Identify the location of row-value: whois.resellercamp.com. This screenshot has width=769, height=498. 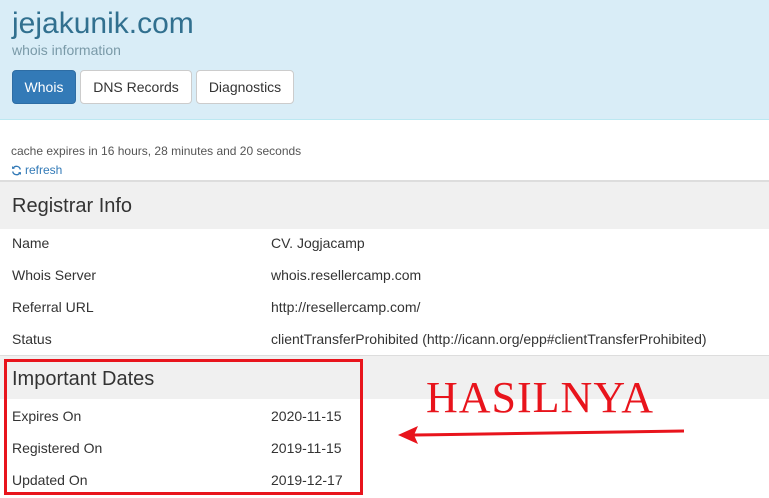
(346, 275).